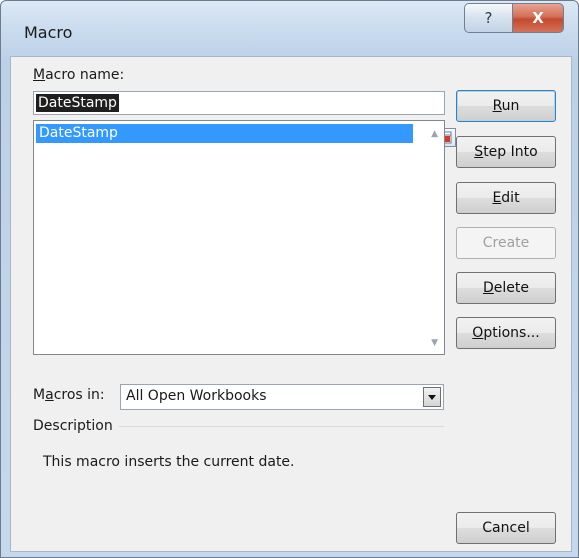 This screenshot has height=558, width=579. I want to click on macro-name-label: Macro name:, so click(79, 75).